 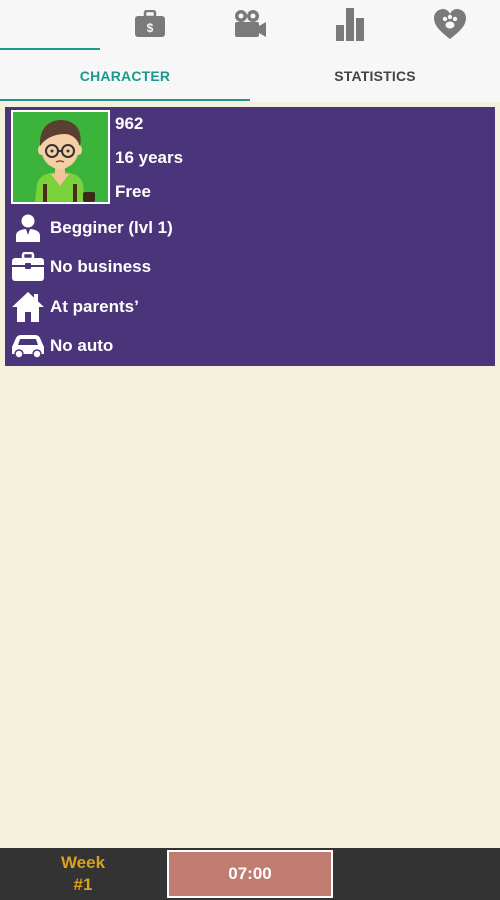 I want to click on week-label: Week, so click(x=83, y=862).